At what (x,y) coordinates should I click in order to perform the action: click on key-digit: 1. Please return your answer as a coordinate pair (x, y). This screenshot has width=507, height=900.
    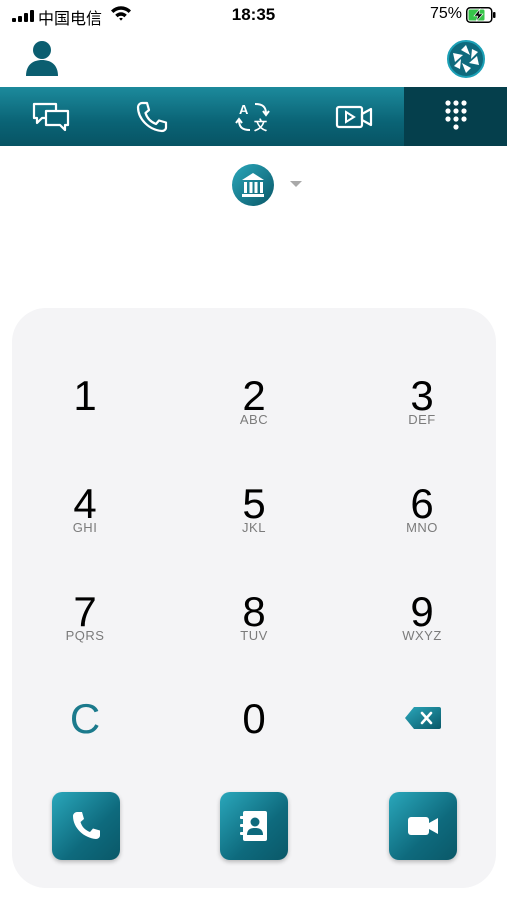
    Looking at the image, I should click on (85, 395).